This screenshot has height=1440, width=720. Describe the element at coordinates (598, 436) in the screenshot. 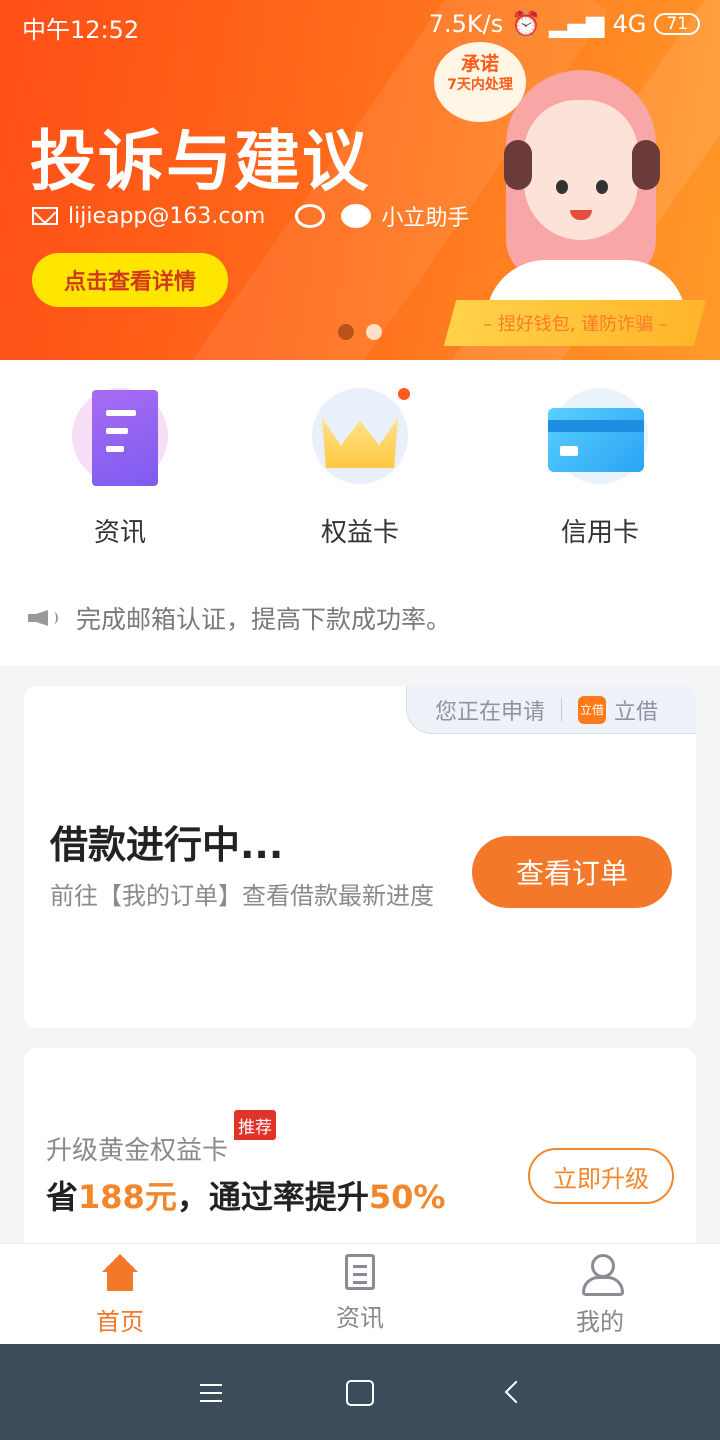

I see `credit-card-icon` at that location.